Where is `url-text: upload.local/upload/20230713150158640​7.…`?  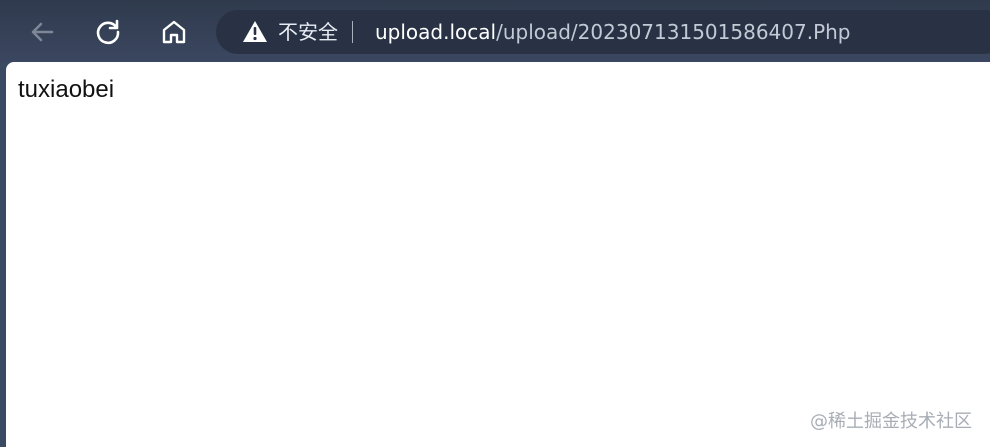
url-text: upload.local/upload/20230713150158640​7.… is located at coordinates (613, 32).